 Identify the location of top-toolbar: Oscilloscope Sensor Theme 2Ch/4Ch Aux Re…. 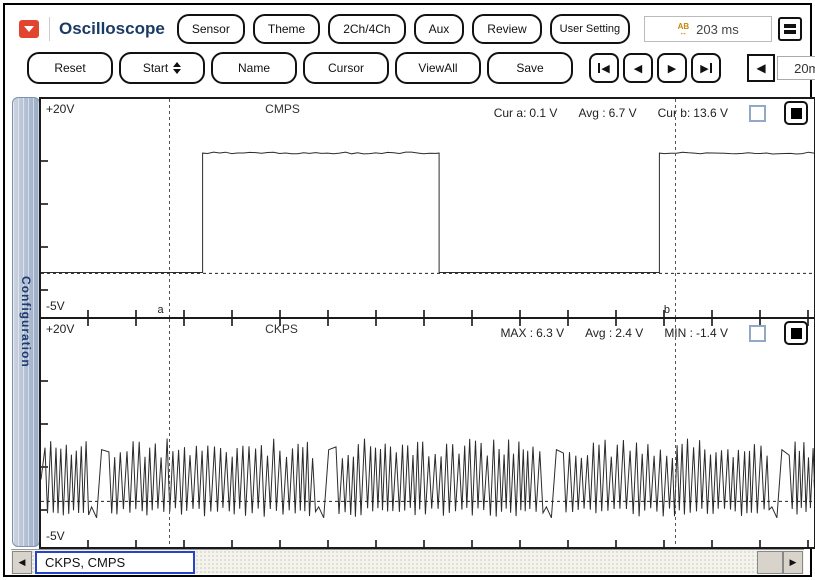
(410, 29).